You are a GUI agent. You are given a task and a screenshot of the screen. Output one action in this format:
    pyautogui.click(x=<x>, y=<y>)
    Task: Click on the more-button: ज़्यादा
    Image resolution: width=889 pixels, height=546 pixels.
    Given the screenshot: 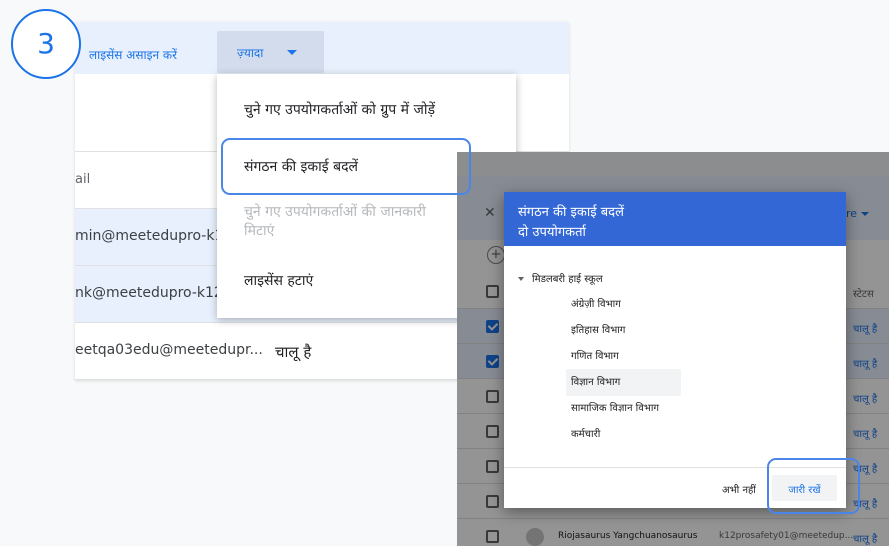 What is the action you would take?
    pyautogui.click(x=270, y=52)
    